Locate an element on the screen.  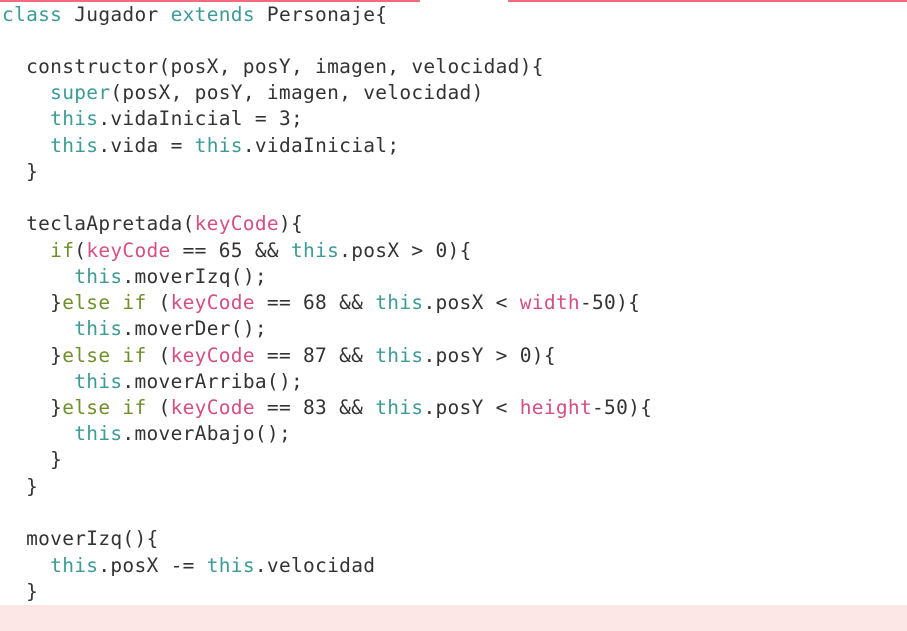
code-token: .posX -= is located at coordinates (152, 565).